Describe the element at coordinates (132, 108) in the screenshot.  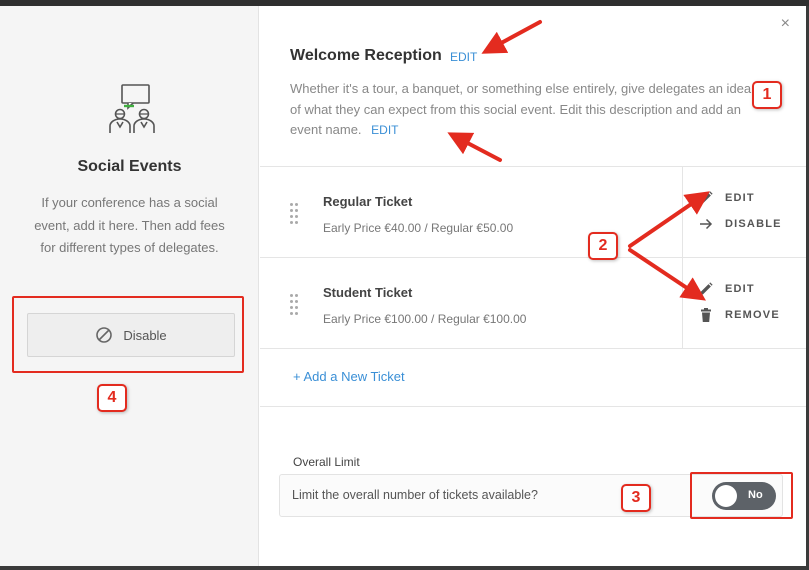
I see `social-event-people-icon` at that location.